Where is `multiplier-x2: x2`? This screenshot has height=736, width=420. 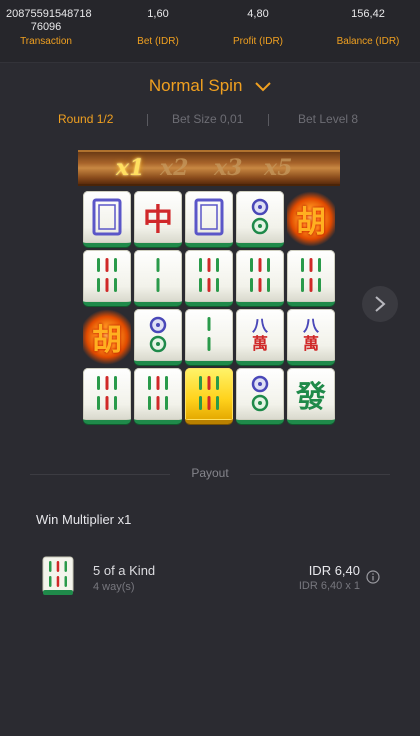 multiplier-x2: x2 is located at coordinates (174, 168).